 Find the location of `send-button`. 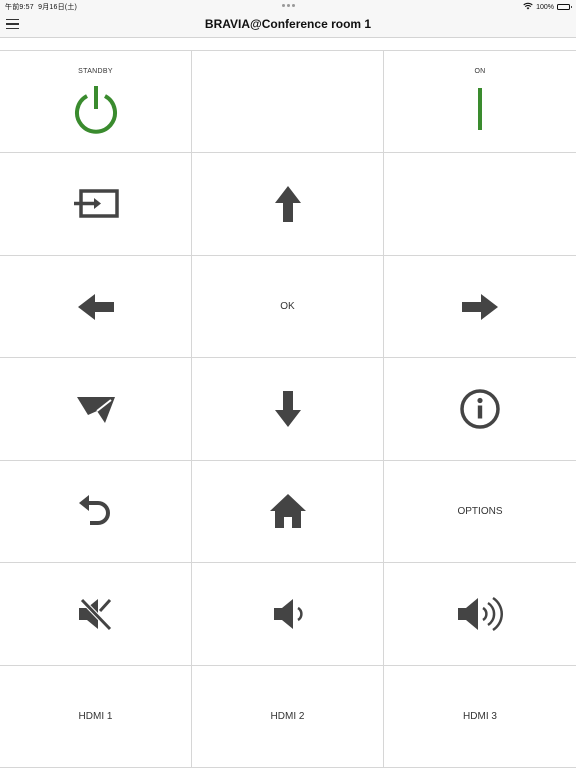

send-button is located at coordinates (96, 409).